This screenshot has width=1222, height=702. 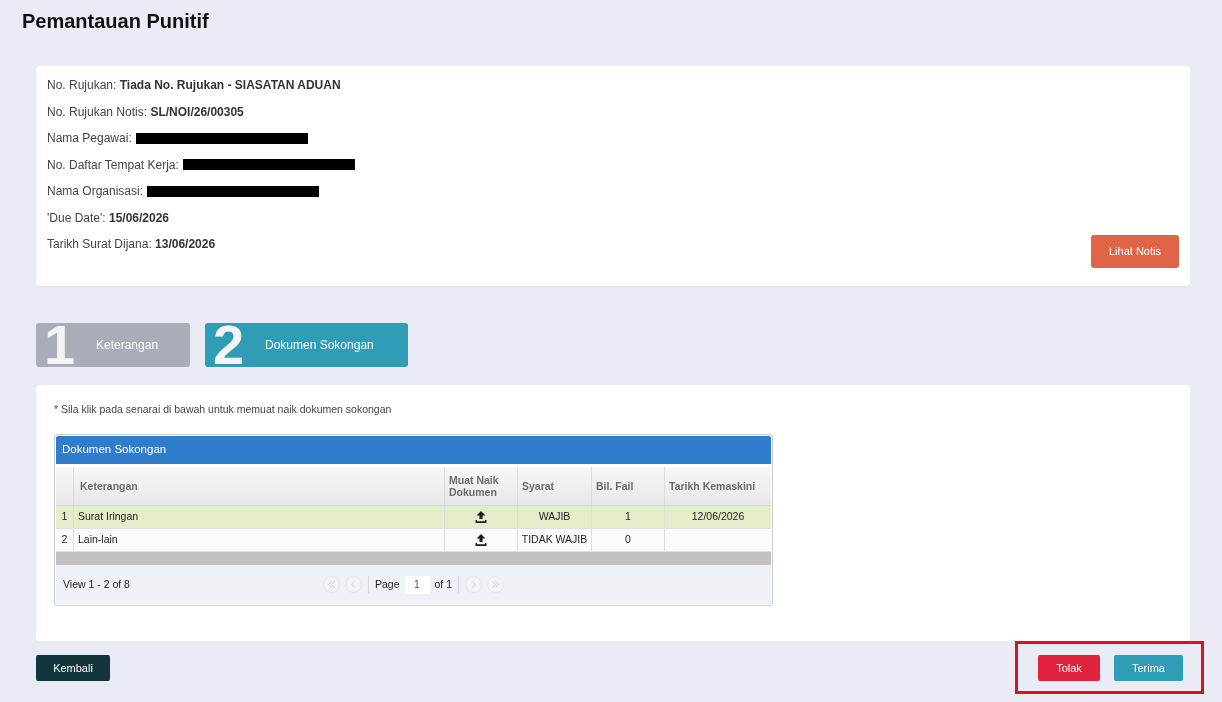 I want to click on table-row: 1 Surat Iringan WAJIB 1 12/06/2026, so click(x=413, y=517).